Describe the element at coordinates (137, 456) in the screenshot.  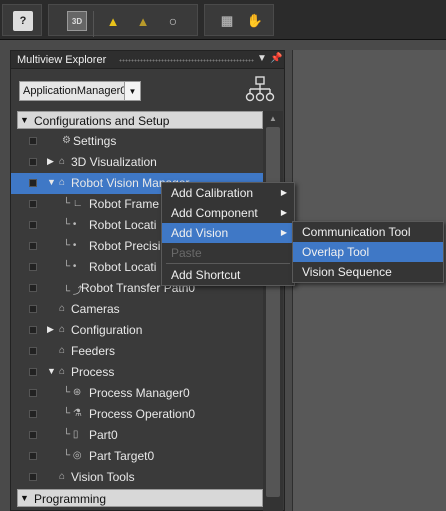
I see `tree-item-part-target: └ ◎ Part Target0` at that location.